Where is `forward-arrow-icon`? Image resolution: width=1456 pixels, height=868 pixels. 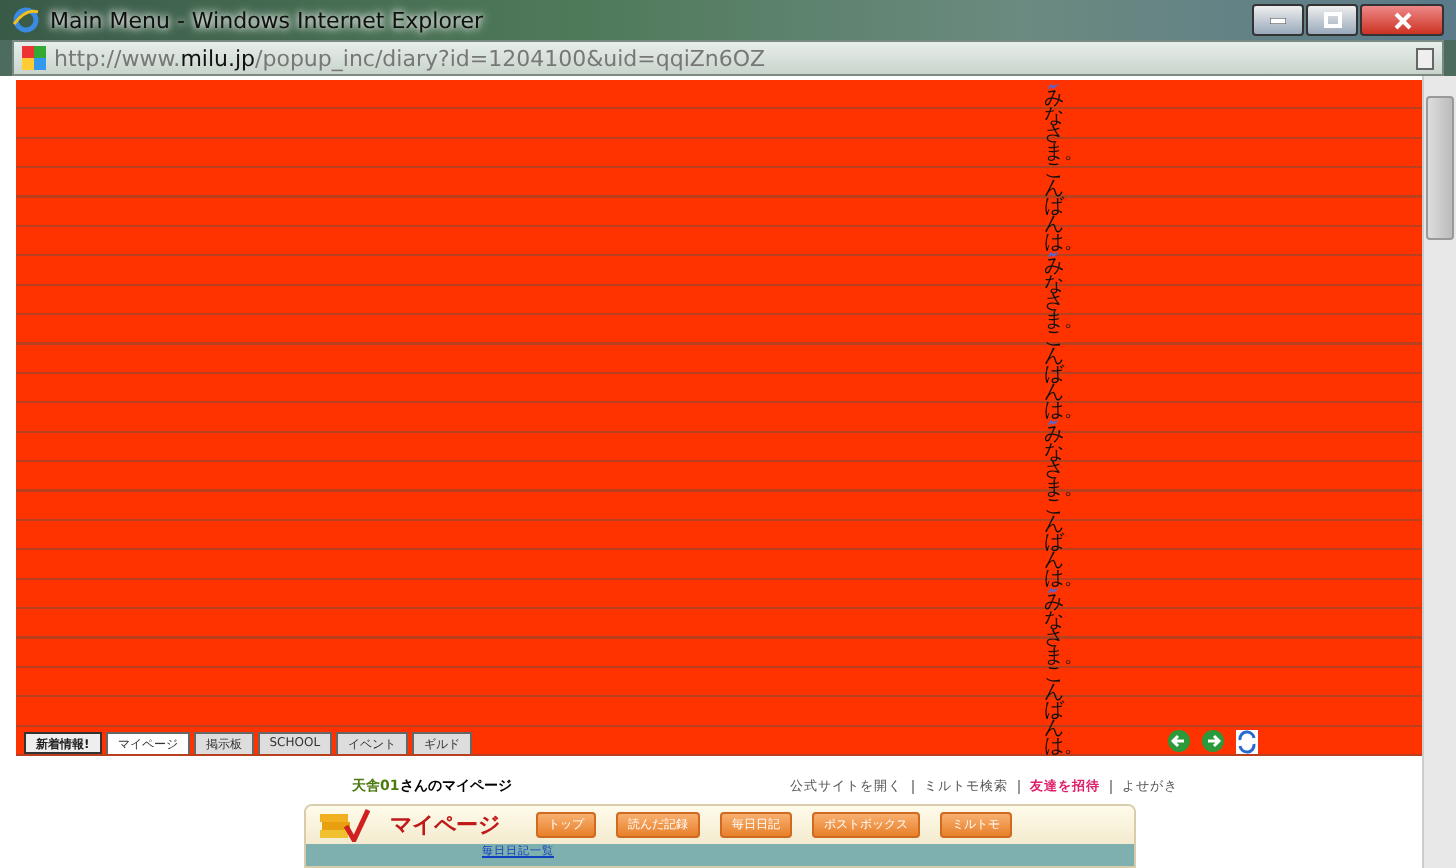 forward-arrow-icon is located at coordinates (1213, 741).